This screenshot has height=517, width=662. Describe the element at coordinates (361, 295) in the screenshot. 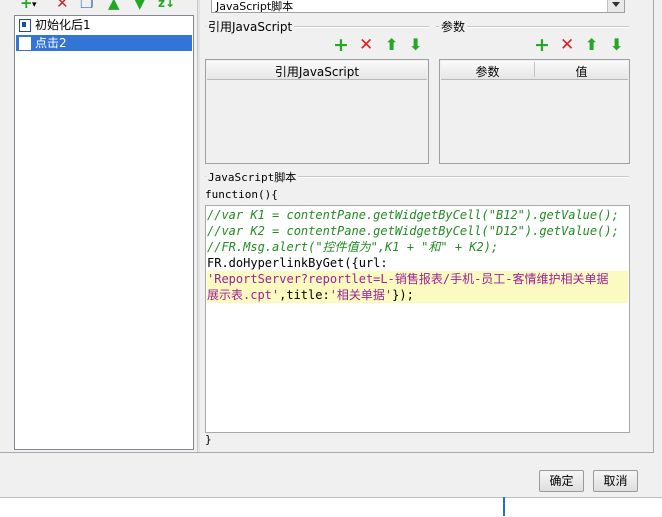

I see `code-string: '相关单据'` at that location.